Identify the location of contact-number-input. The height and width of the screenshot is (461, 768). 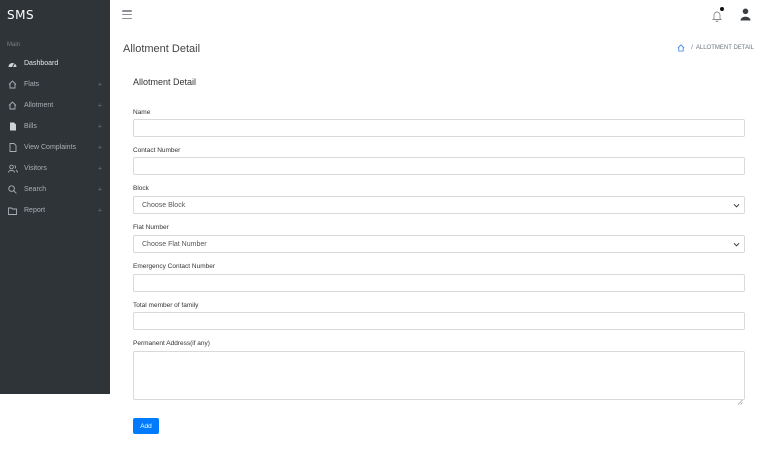
(439, 166).